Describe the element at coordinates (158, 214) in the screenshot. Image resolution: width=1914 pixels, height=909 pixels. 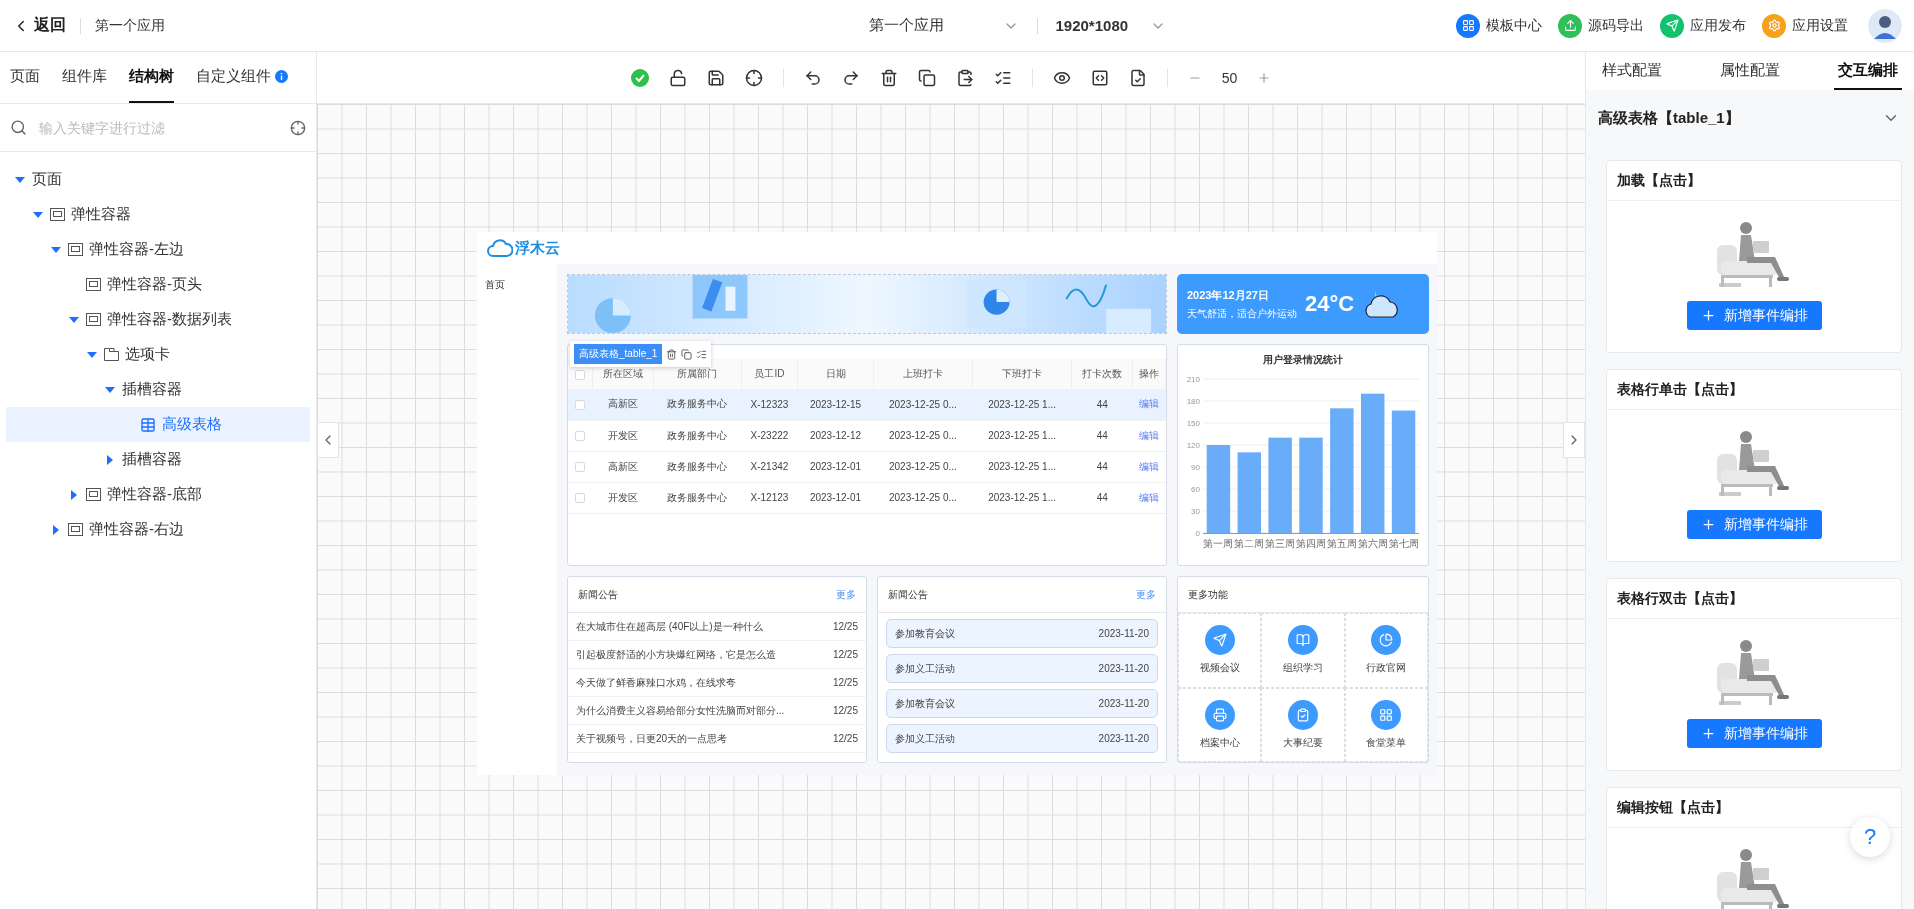
I see `tree-item: 弹性容器` at that location.